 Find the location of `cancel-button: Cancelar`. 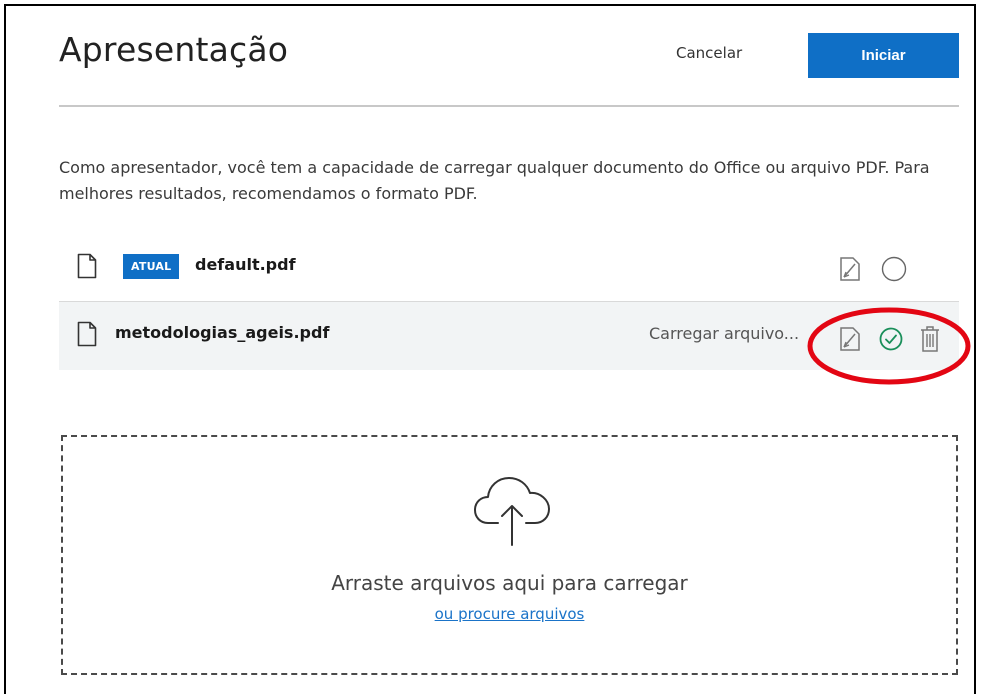

cancel-button: Cancelar is located at coordinates (709, 53).